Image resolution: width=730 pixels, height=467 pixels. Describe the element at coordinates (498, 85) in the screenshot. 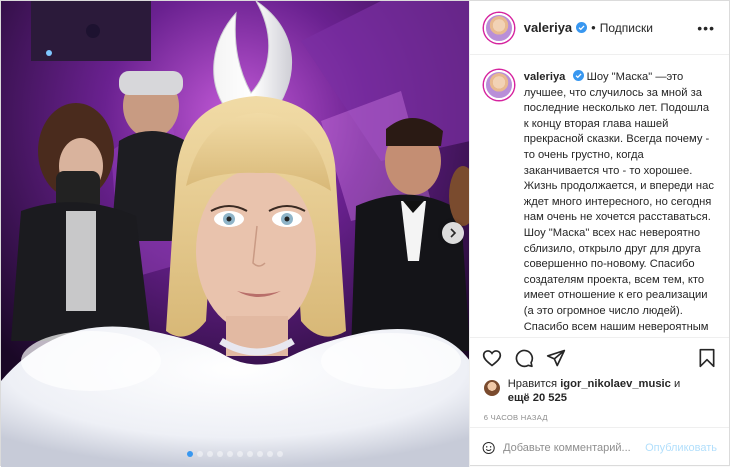

I see `caption-avatar` at that location.